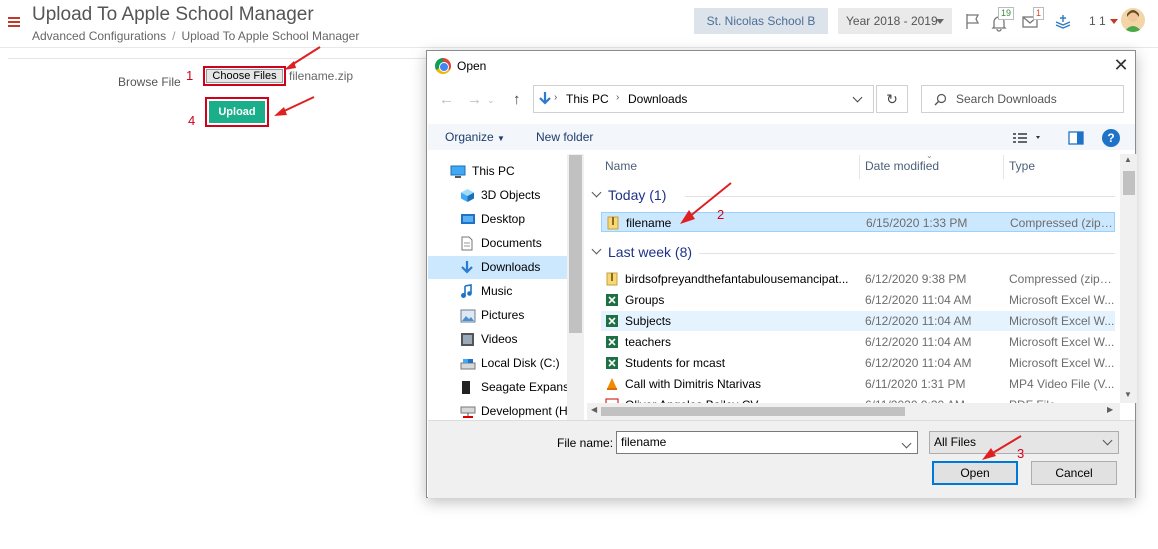 The width and height of the screenshot is (1158, 549). What do you see at coordinates (467, 219) in the screenshot?
I see `desktop-icon` at bounding box center [467, 219].